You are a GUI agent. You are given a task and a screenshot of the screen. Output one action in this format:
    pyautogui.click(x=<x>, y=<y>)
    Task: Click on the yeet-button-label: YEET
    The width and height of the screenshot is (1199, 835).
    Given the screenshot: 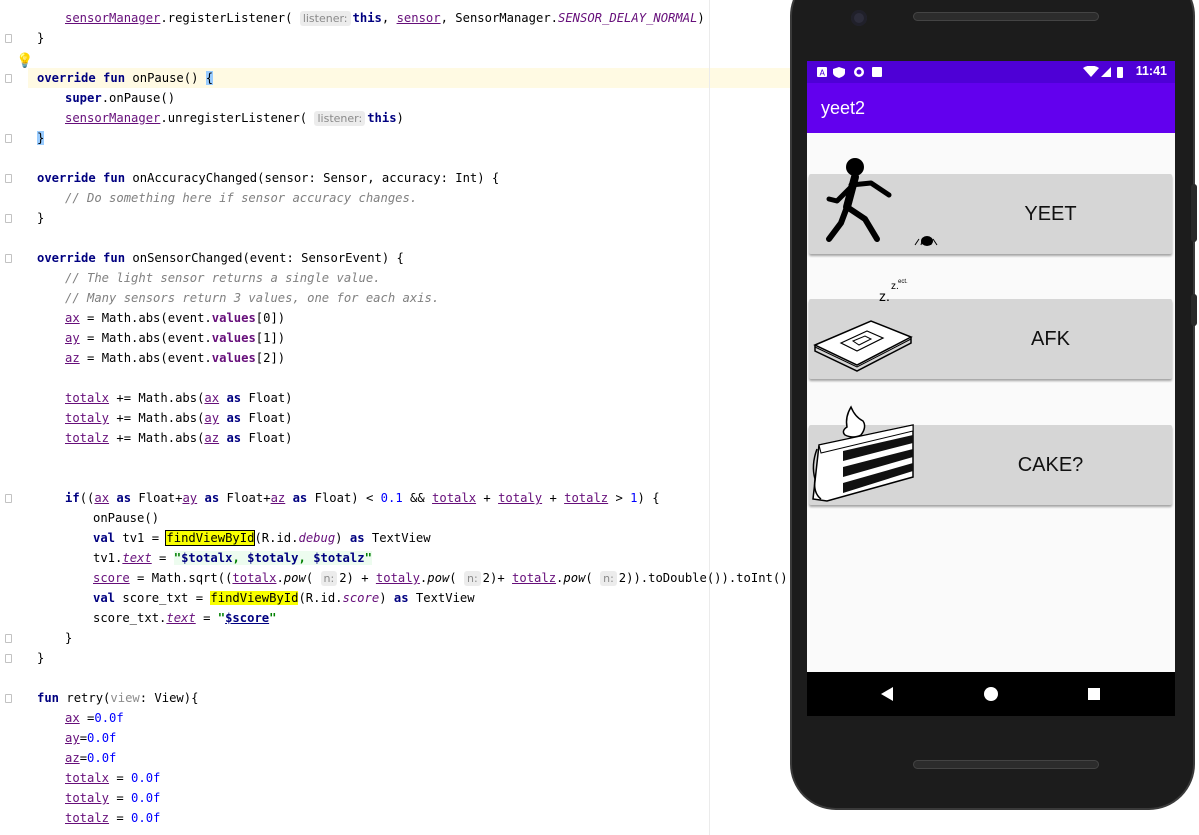 What is the action you would take?
    pyautogui.click(x=1050, y=214)
    